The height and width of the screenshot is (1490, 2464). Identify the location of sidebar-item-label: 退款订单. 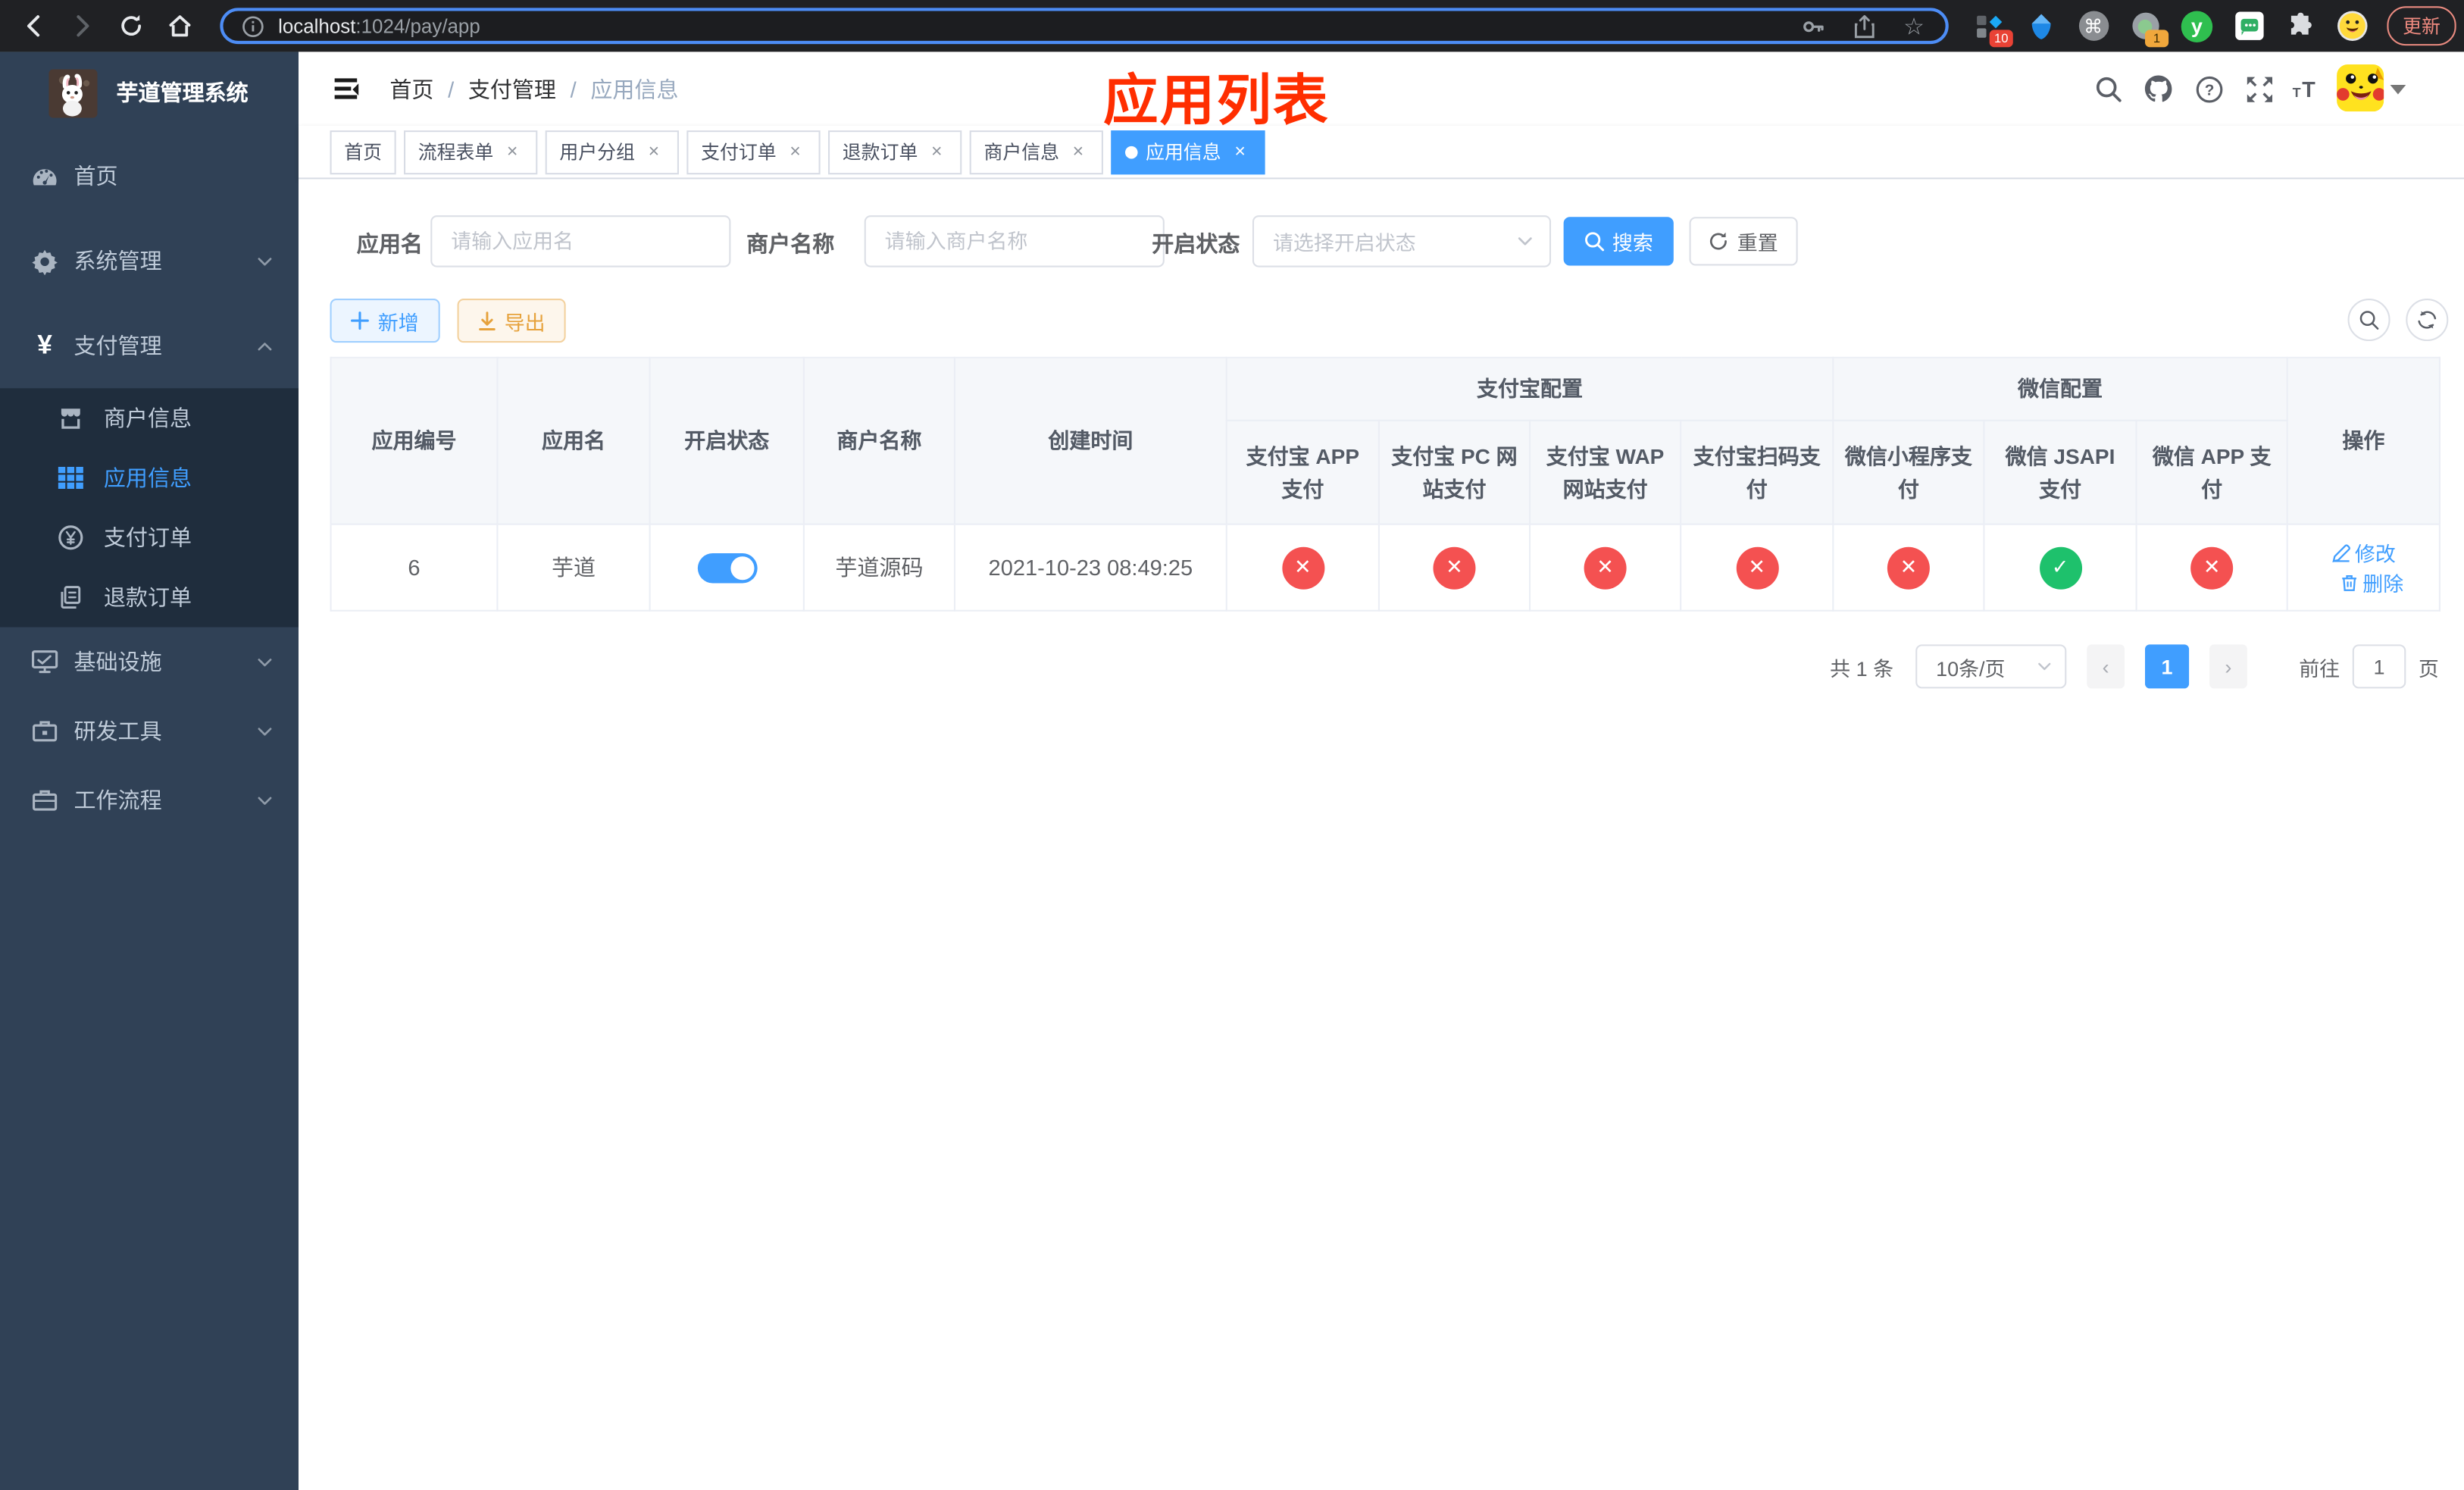
(147, 597).